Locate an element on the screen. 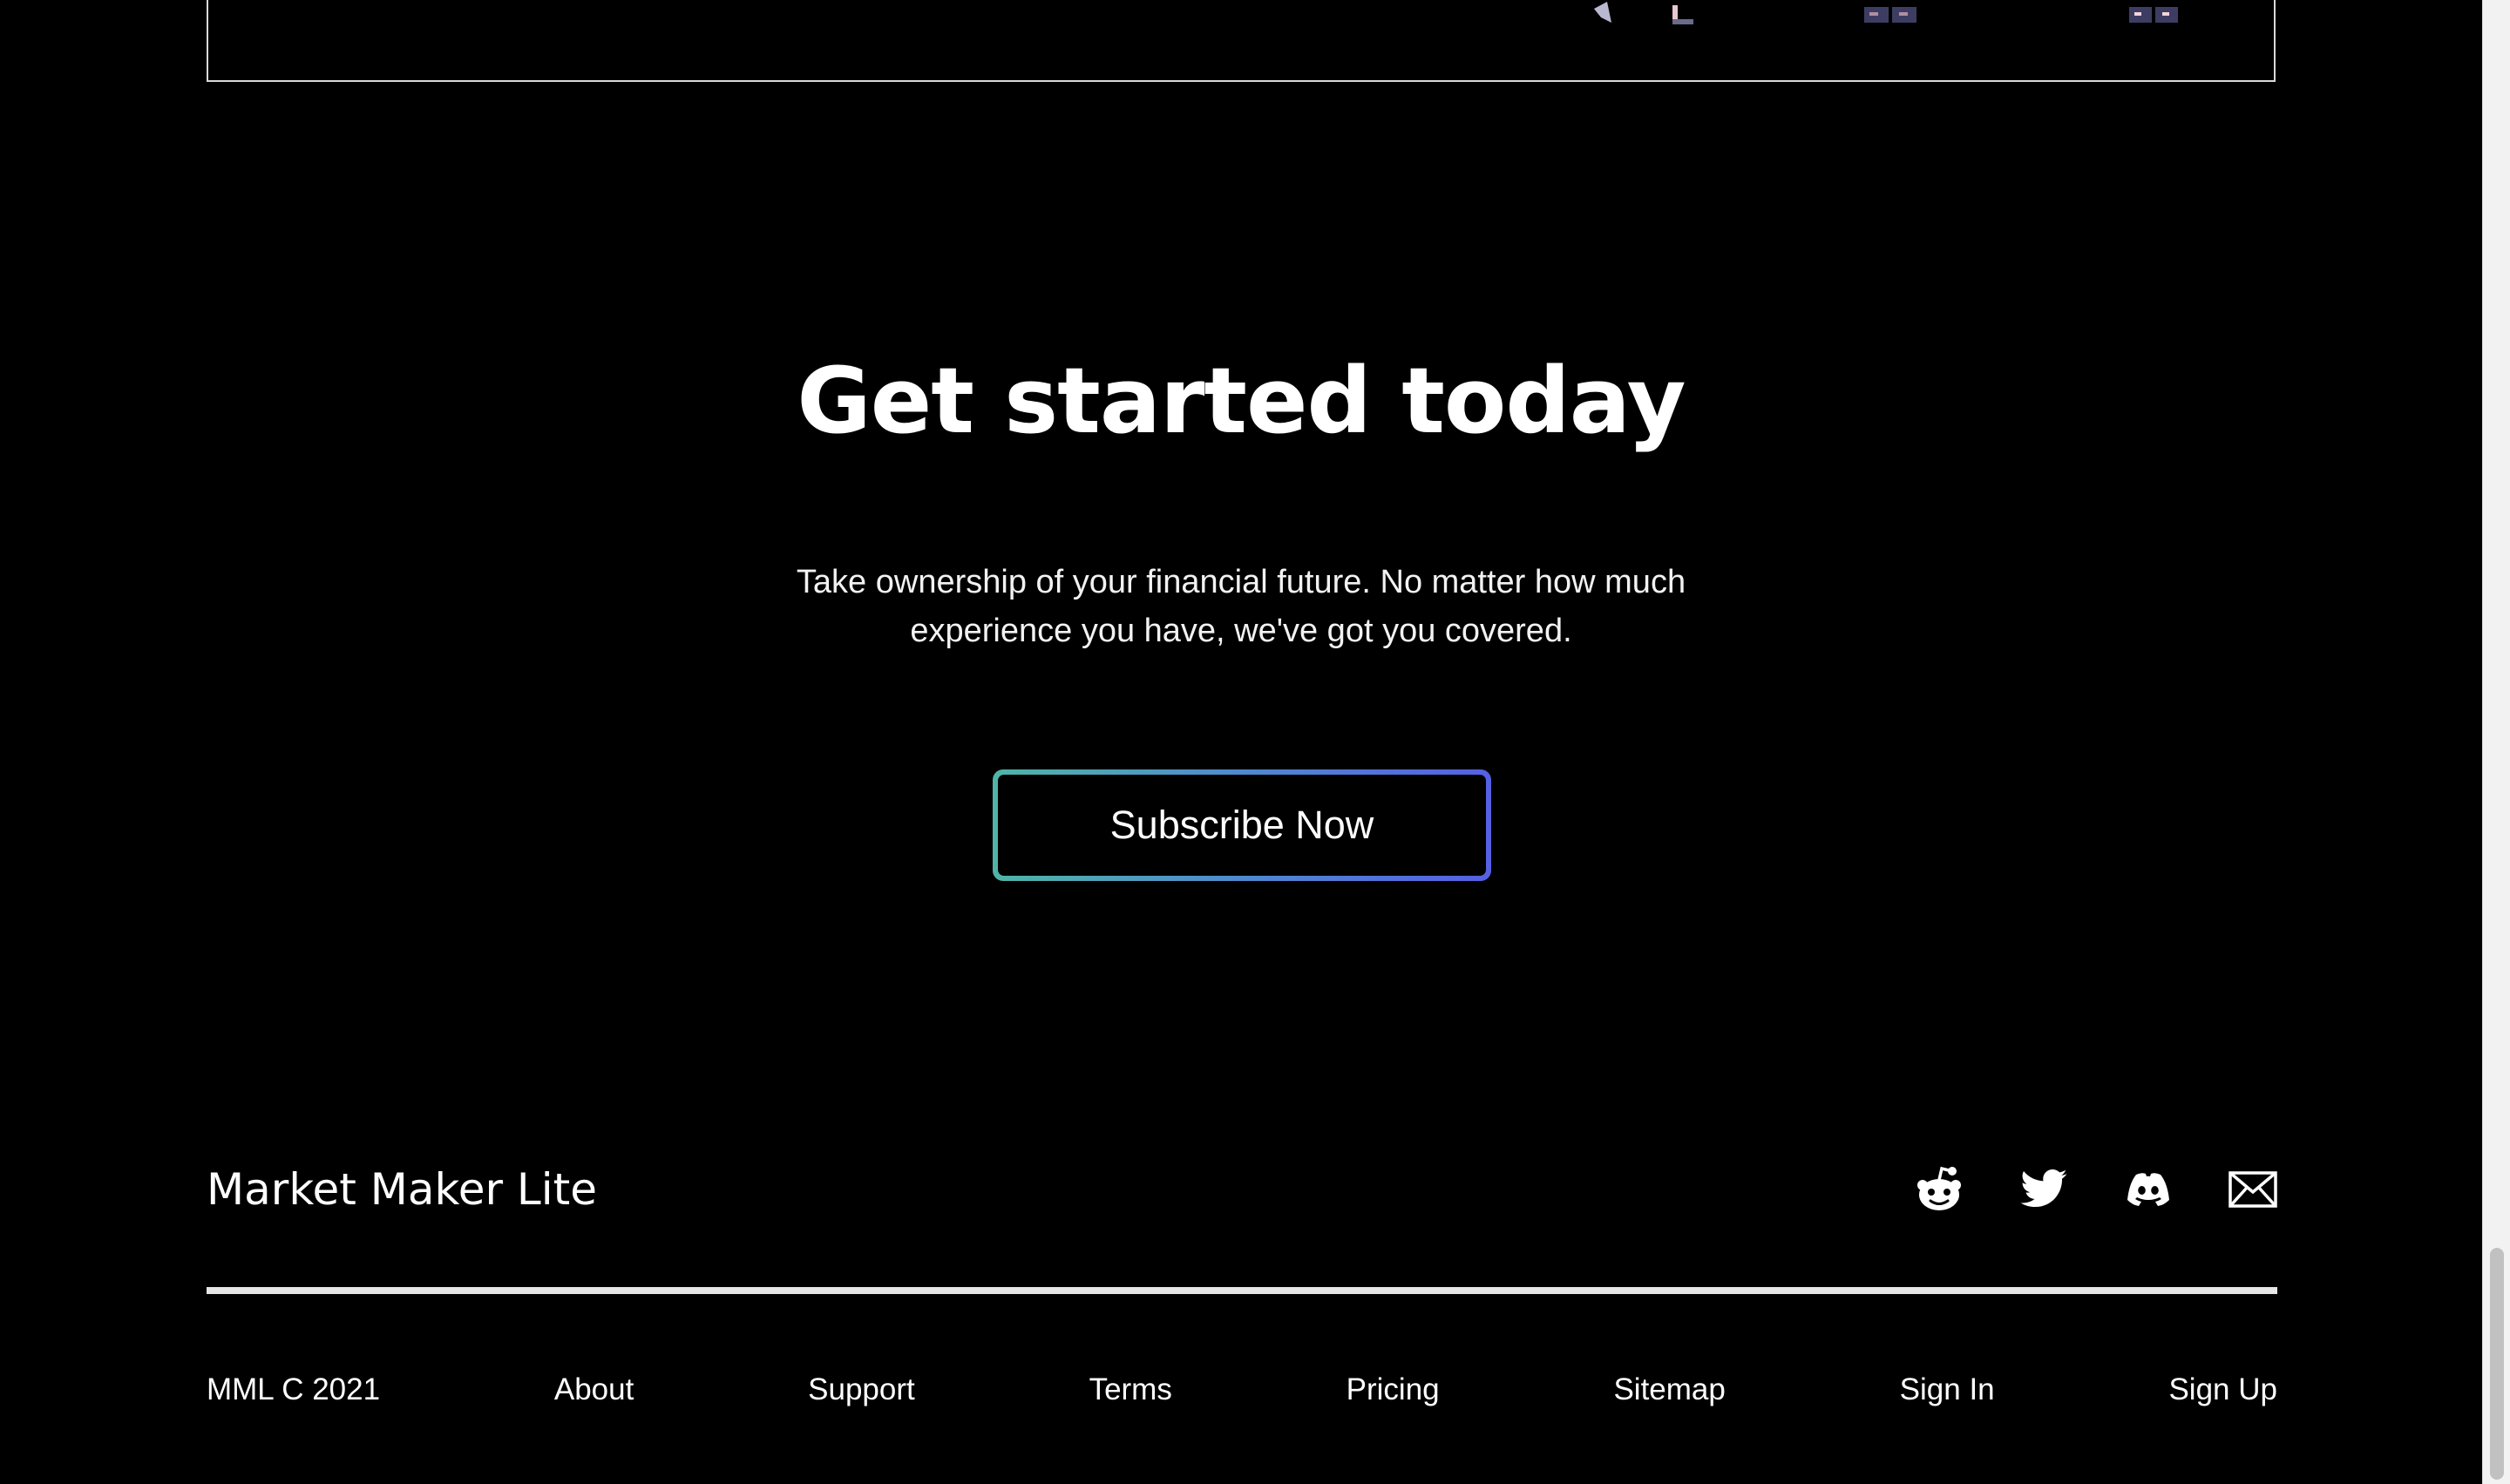 This screenshot has width=2510, height=1484. discord-icon is located at coordinates (2148, 1189).